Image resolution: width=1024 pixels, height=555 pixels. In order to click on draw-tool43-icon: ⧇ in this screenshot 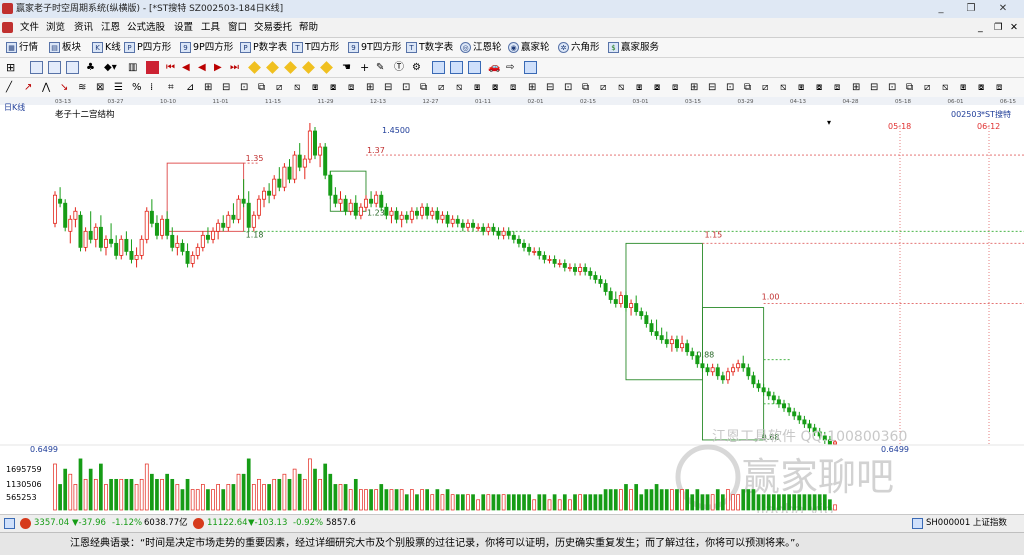, I will do `click(822, 87)`.